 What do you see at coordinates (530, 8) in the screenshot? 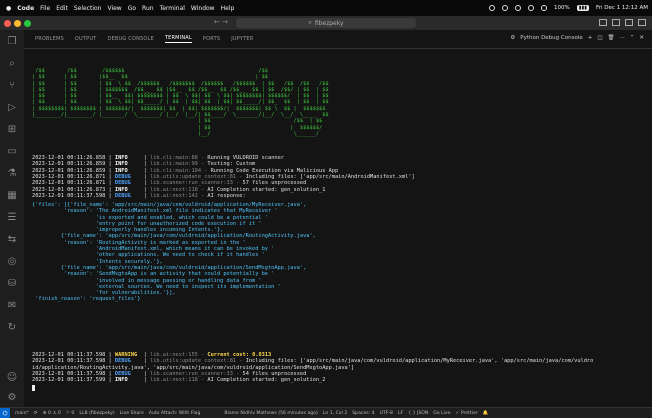
I see `bluetooth-icon` at bounding box center [530, 8].